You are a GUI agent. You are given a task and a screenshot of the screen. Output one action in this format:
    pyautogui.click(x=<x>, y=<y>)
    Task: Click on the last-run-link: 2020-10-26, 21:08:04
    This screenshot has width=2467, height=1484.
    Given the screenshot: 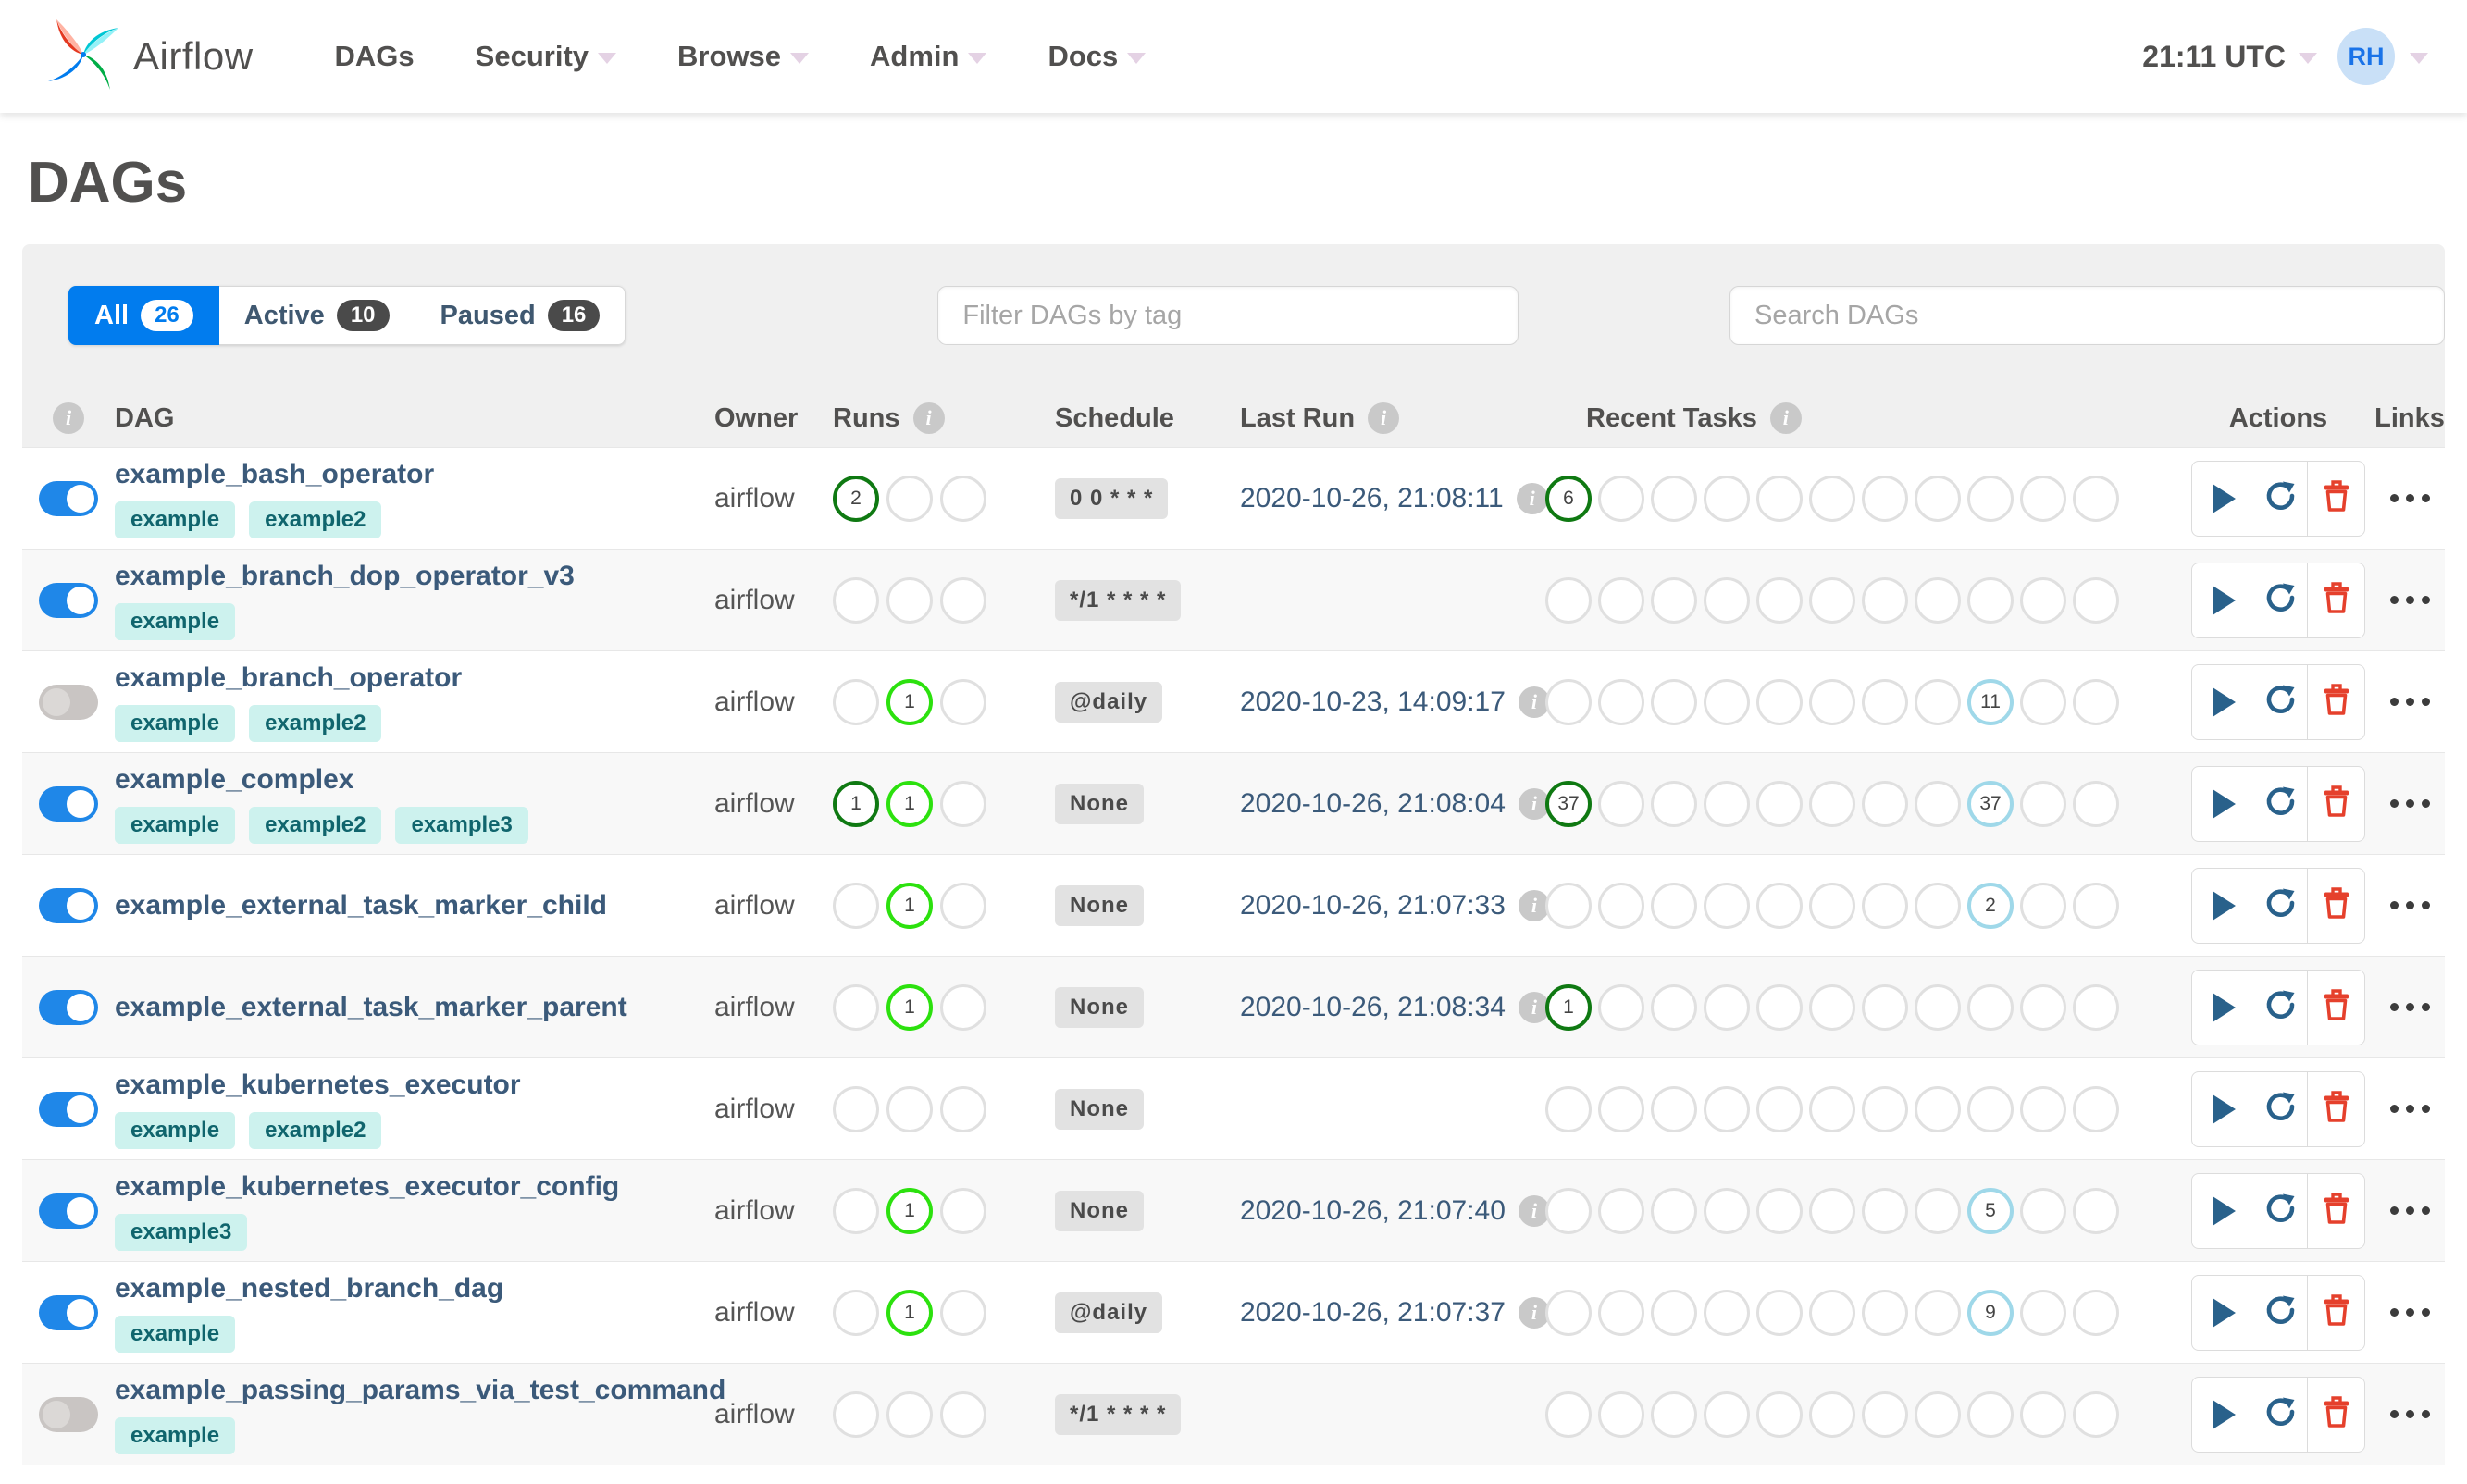 What is the action you would take?
    pyautogui.click(x=1373, y=804)
    